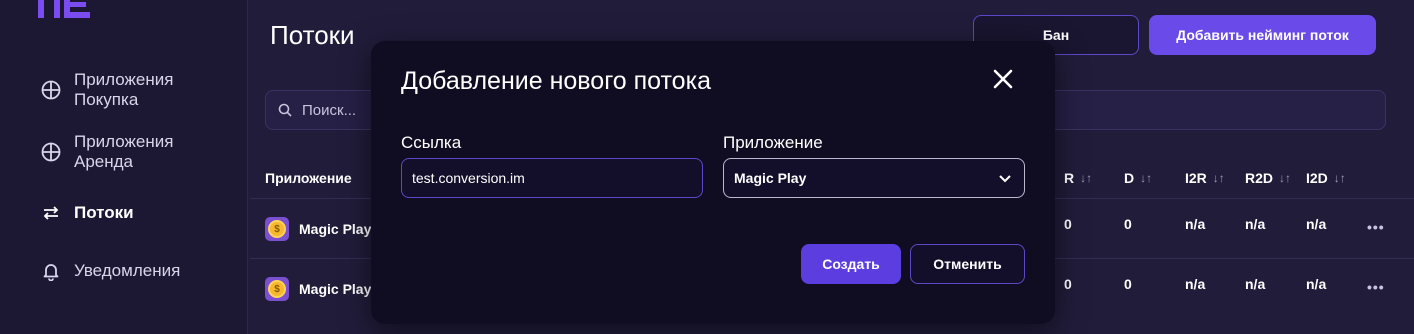  I want to click on sidebar-item-label: Приложения Покупка, so click(124, 89).